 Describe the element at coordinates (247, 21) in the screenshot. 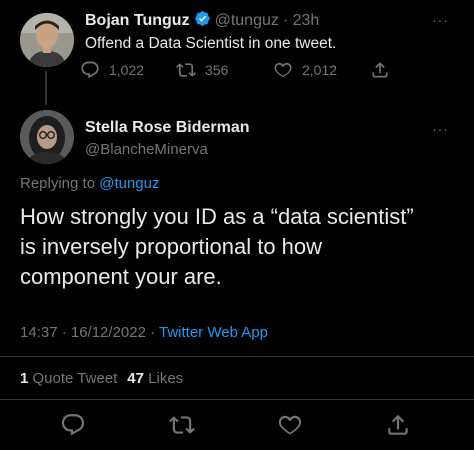

I see `author-handle: @tunguz` at that location.